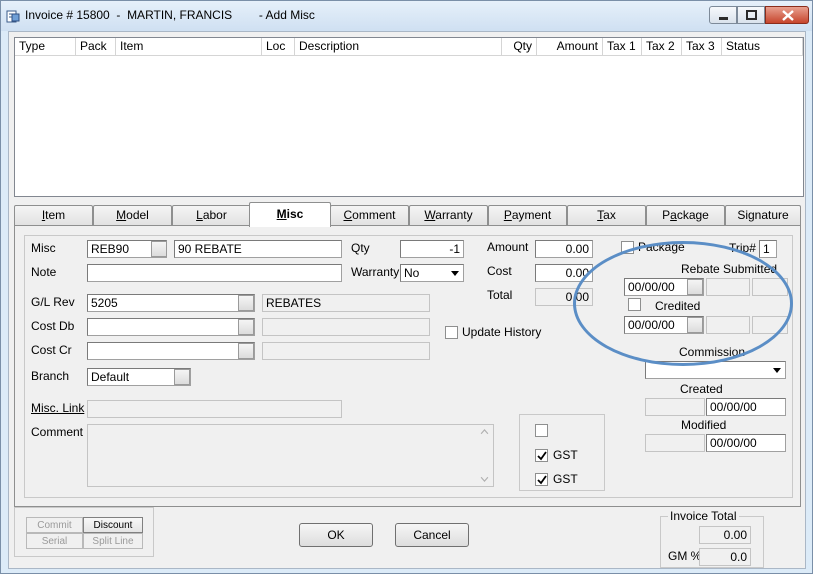 This screenshot has width=813, height=574. What do you see at coordinates (634, 304) in the screenshot?
I see `credited-checkbox` at bounding box center [634, 304].